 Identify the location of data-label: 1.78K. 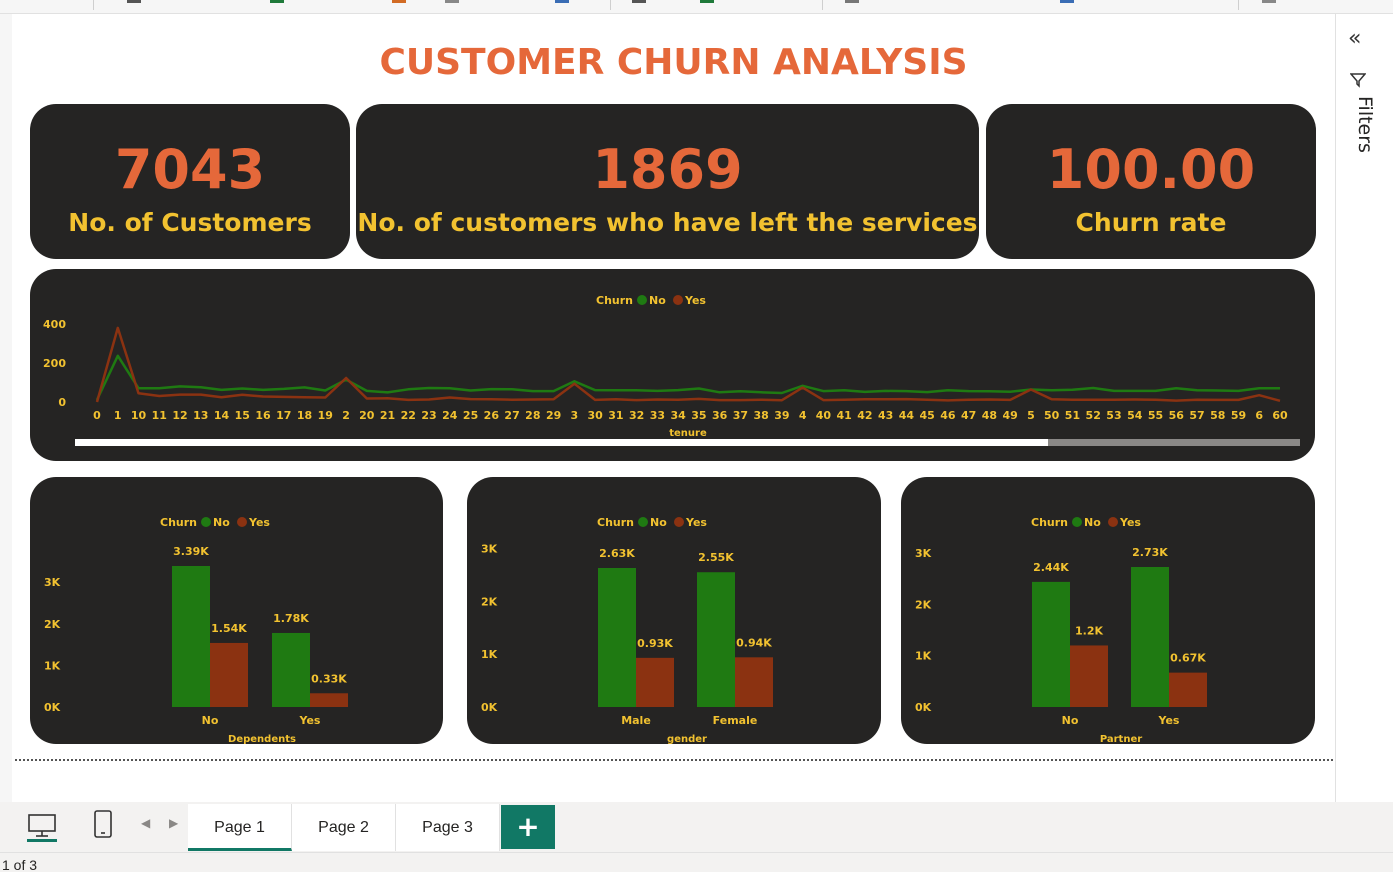
(291, 618).